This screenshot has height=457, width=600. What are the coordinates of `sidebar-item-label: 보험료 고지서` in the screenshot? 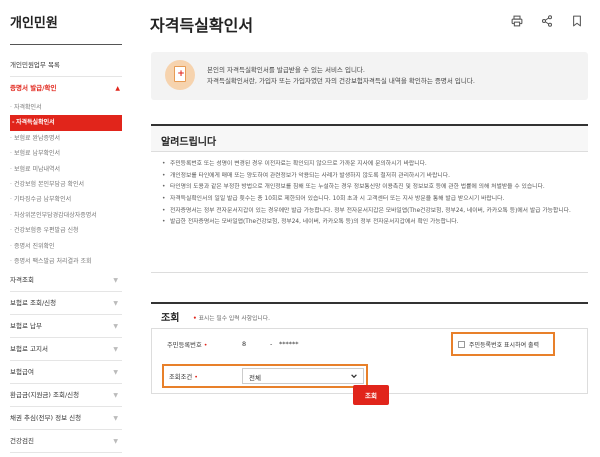 It's located at (29, 349).